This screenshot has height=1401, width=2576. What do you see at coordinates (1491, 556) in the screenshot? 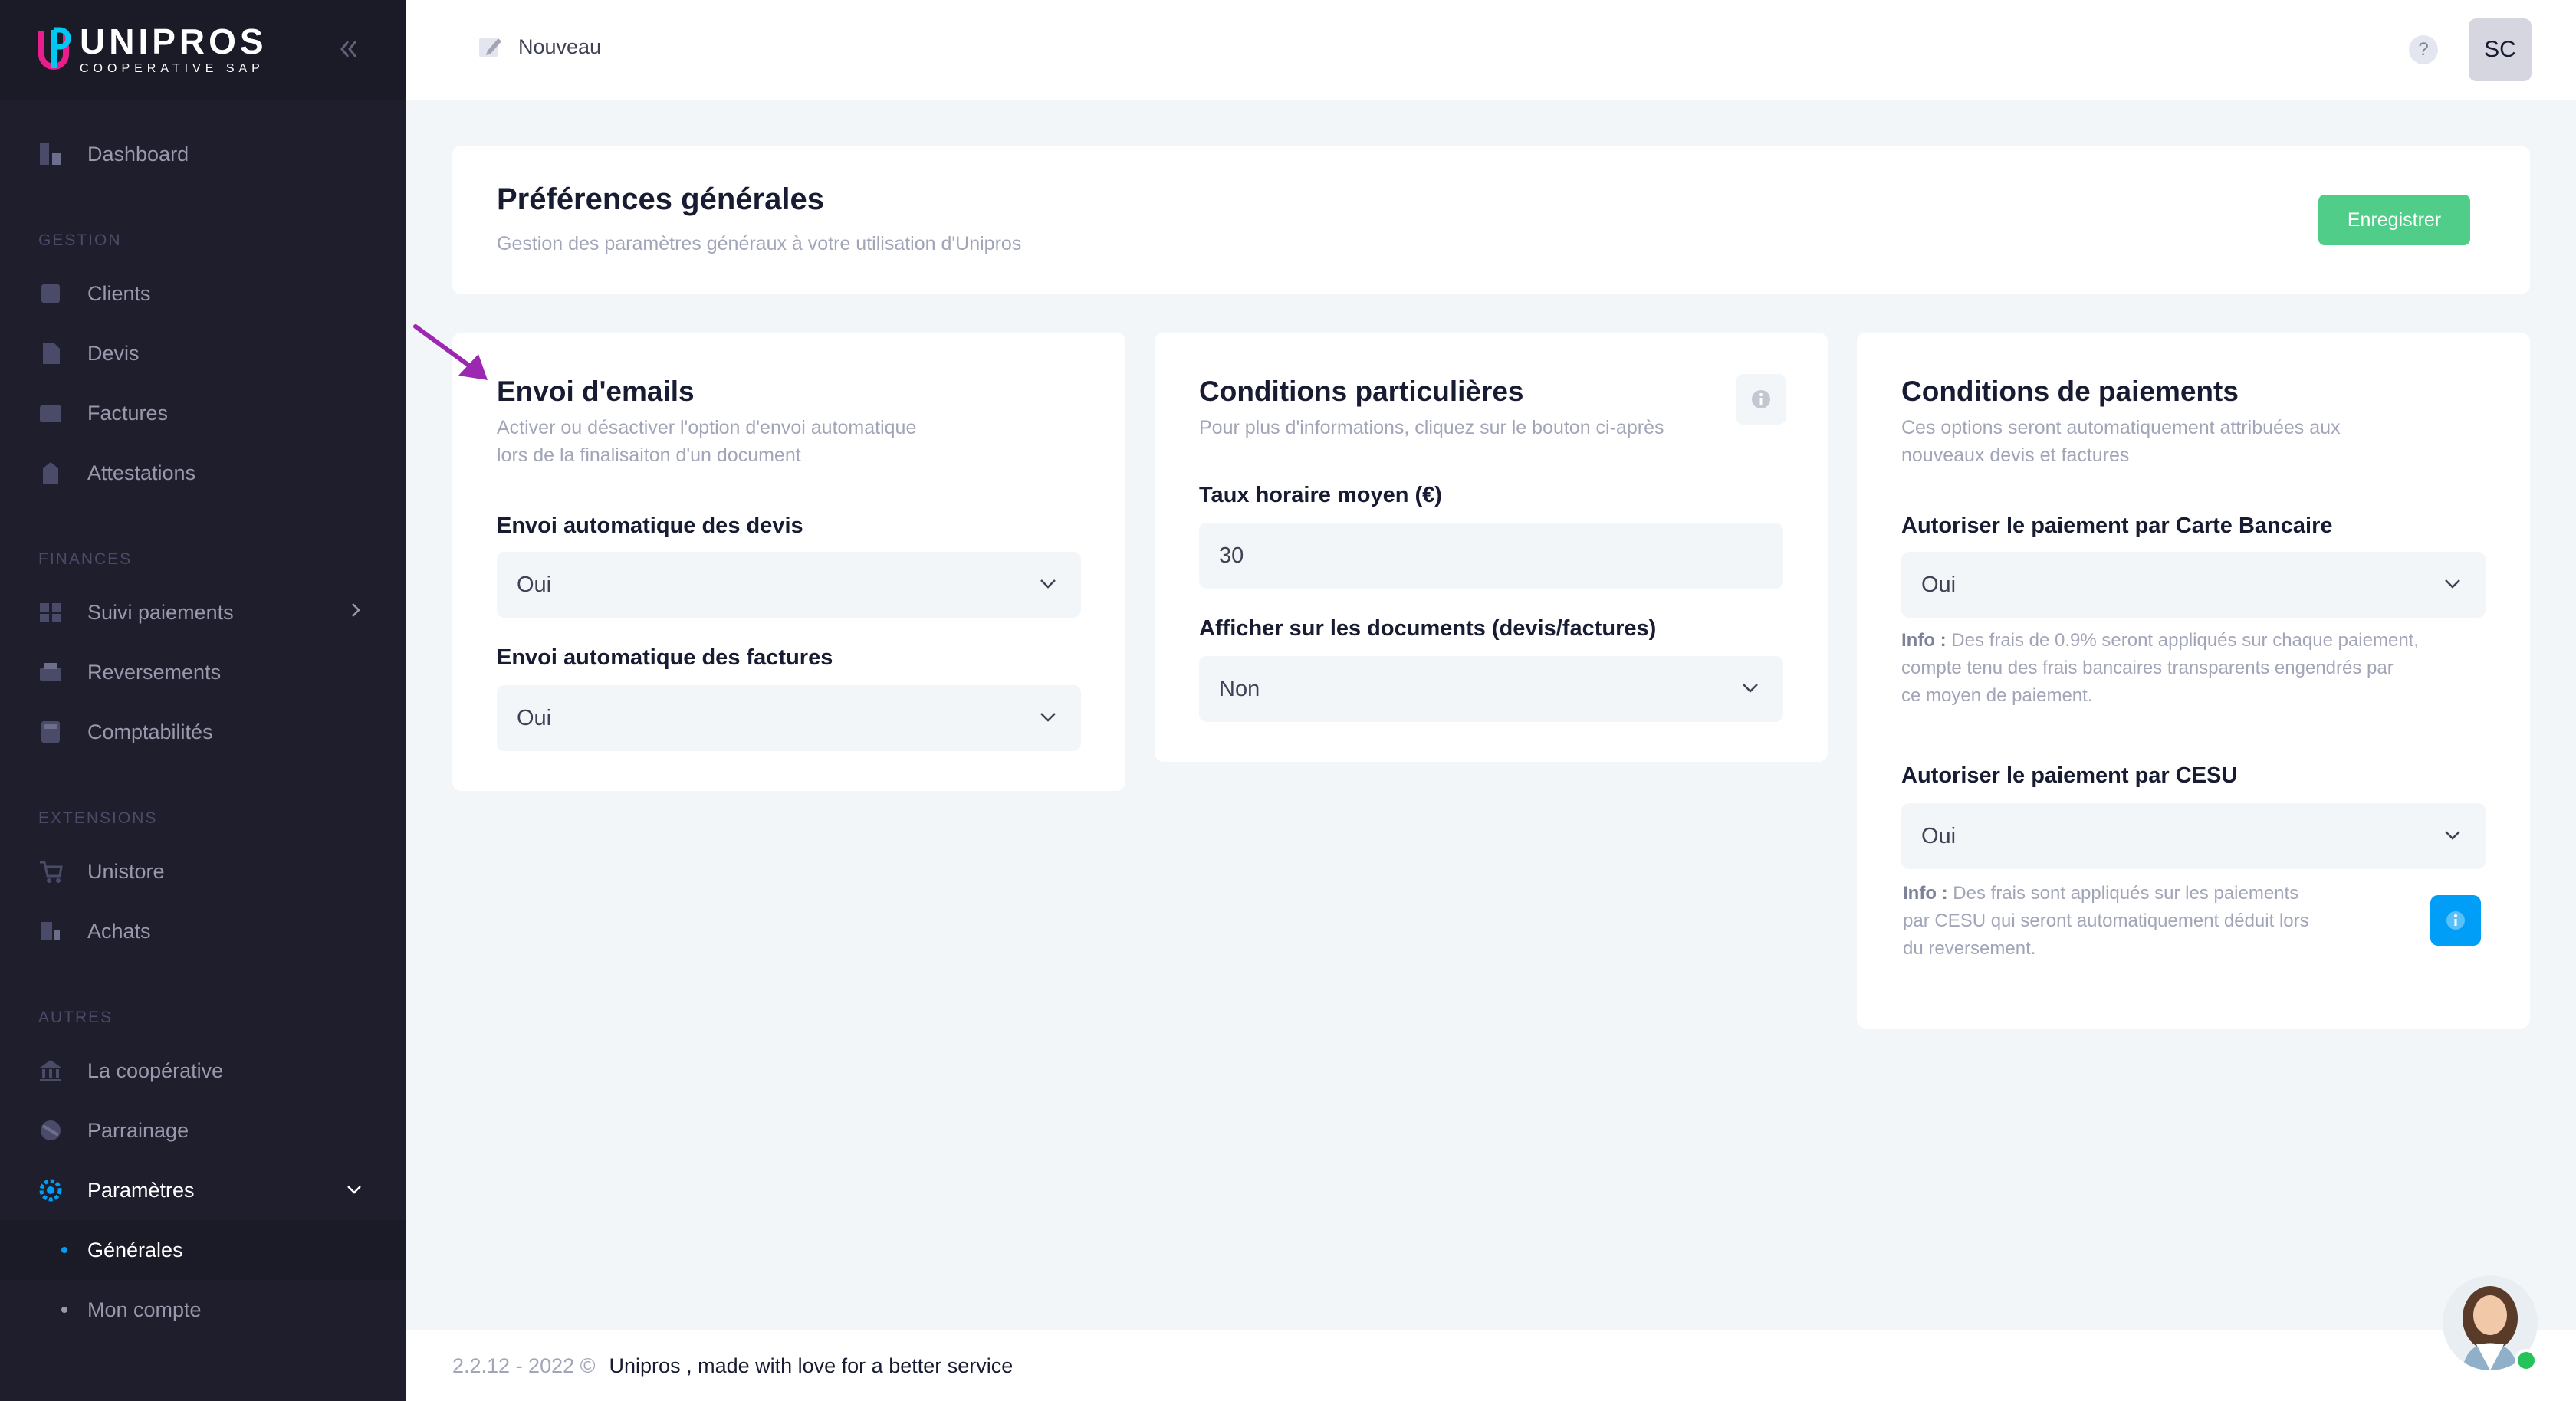
I see `taux-input: 30` at bounding box center [1491, 556].